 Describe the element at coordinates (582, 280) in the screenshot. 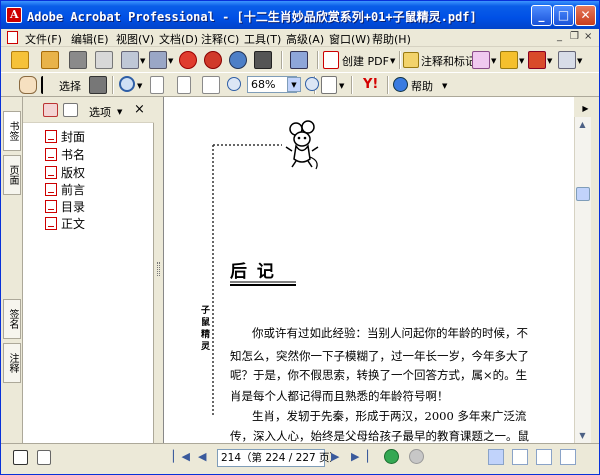

I see `scrollbar-track: ▲ ▼` at that location.